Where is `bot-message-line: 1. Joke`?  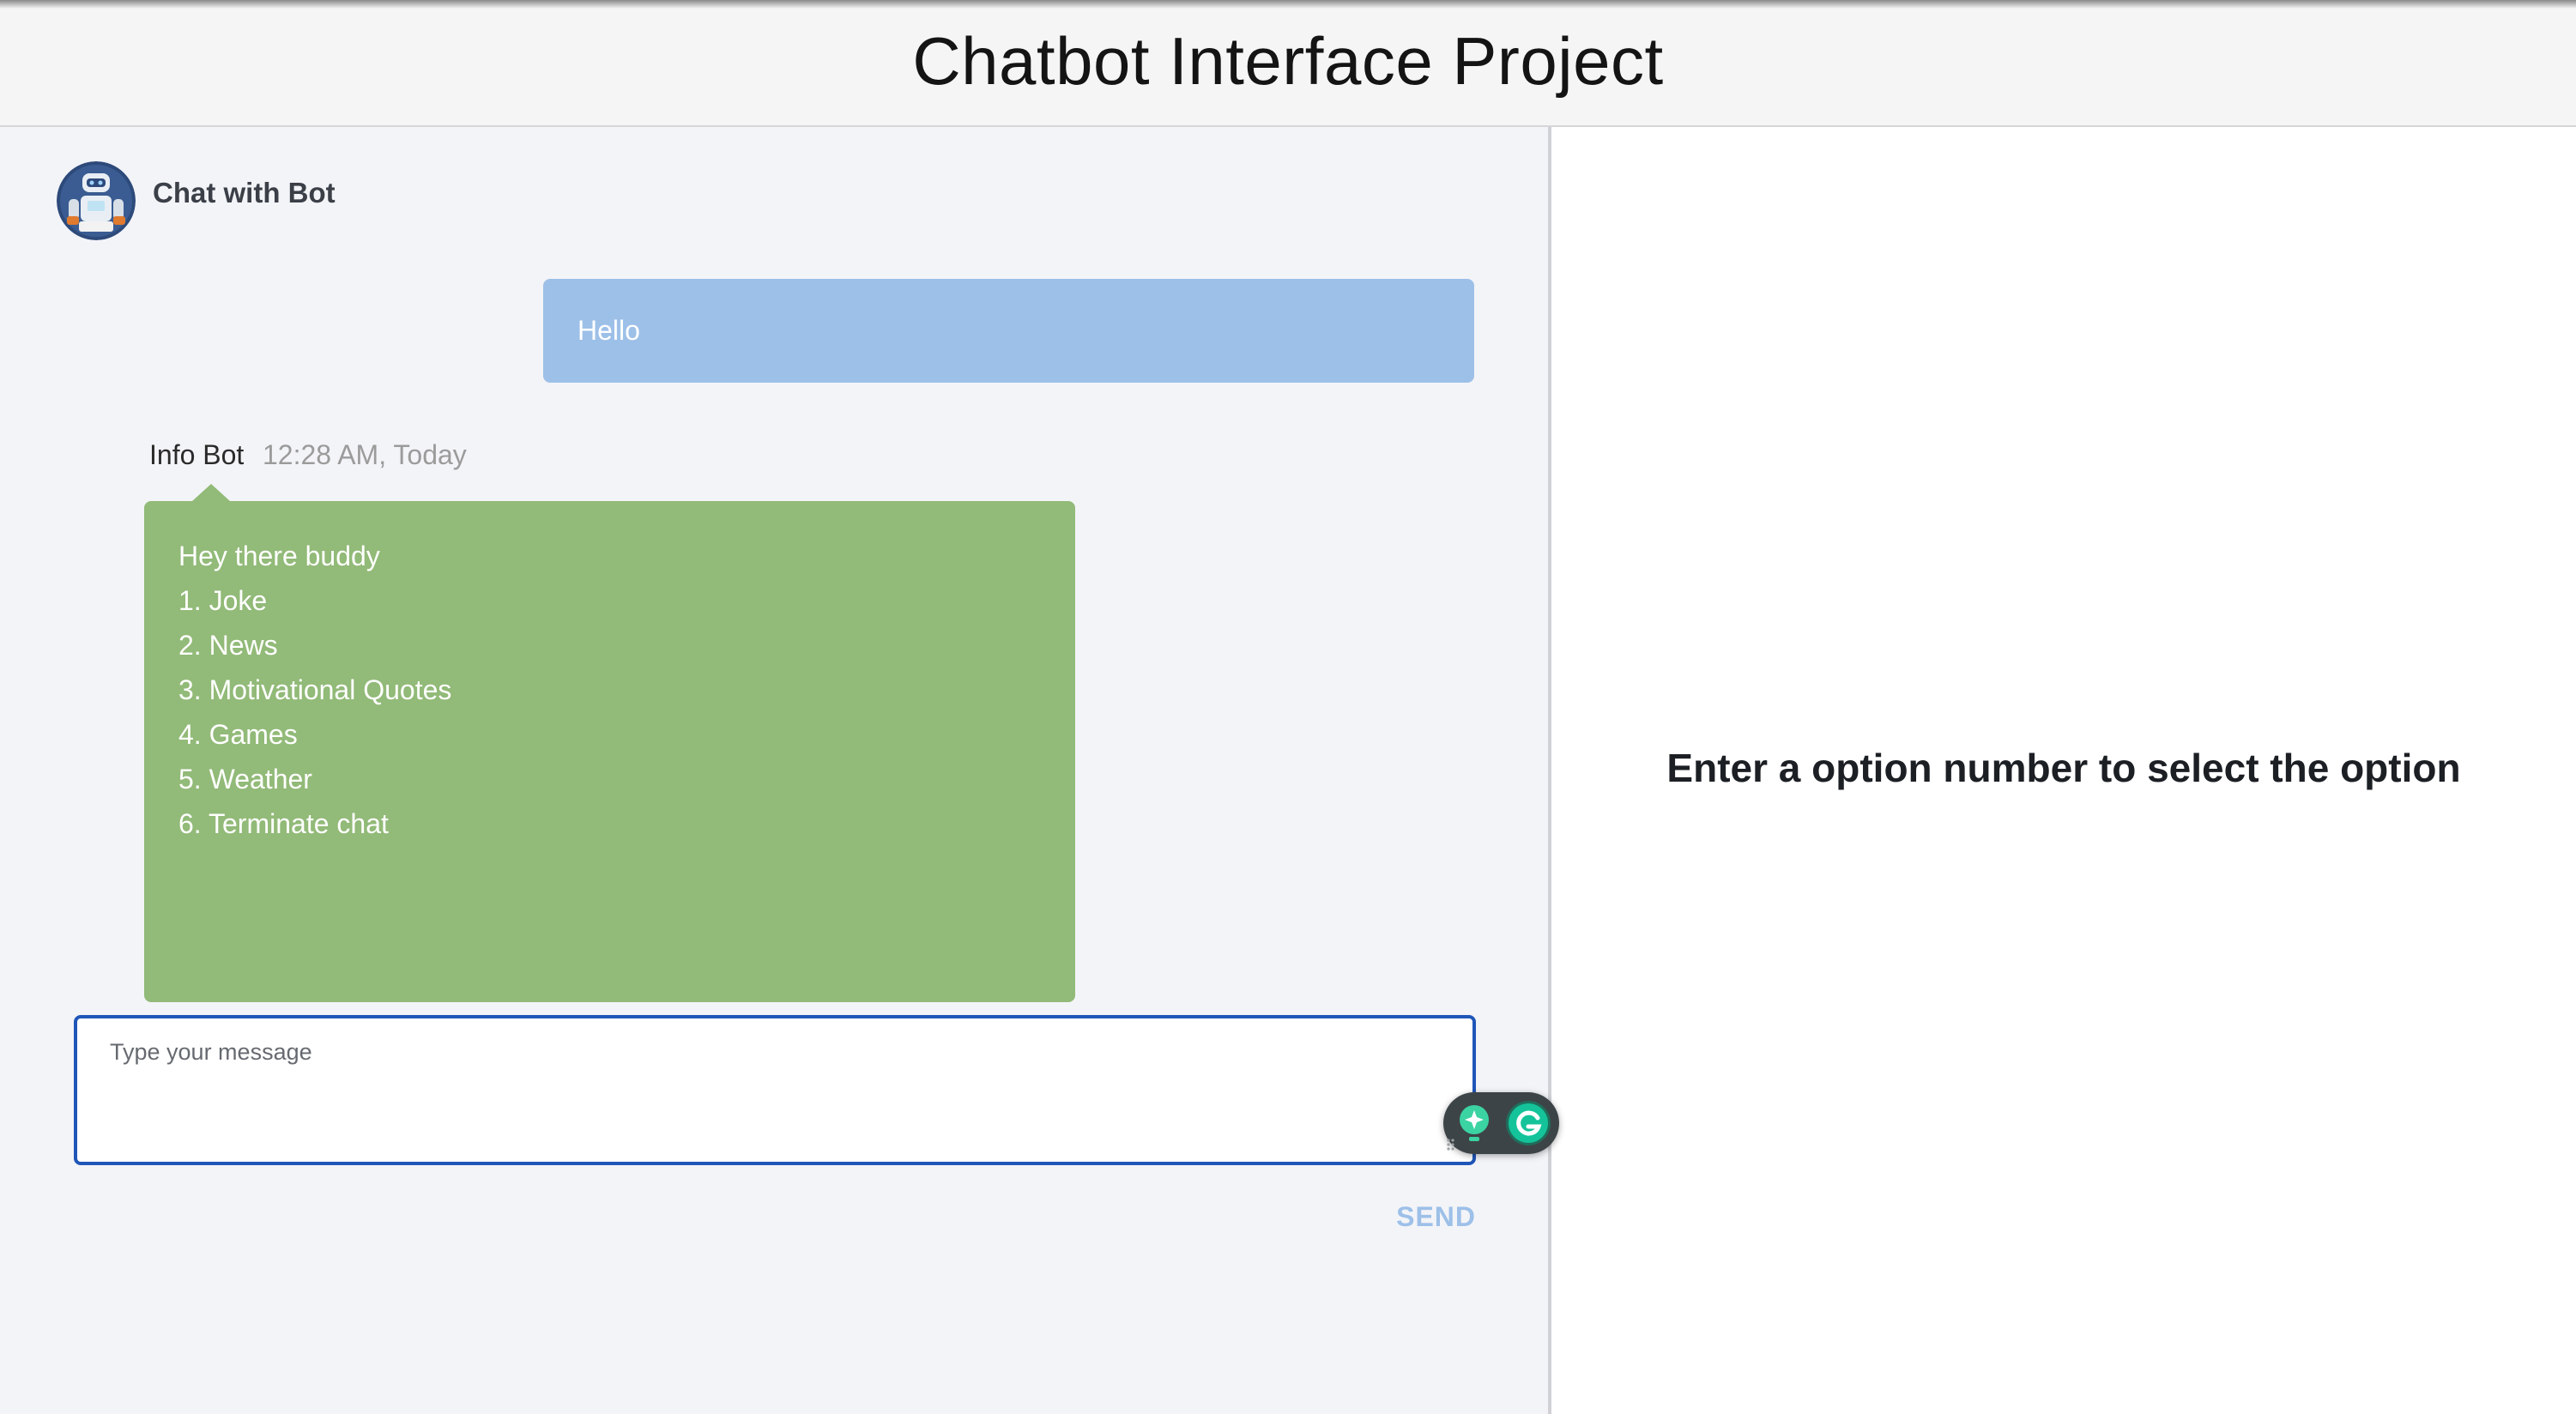 bot-message-line: 1. Joke is located at coordinates (223, 601).